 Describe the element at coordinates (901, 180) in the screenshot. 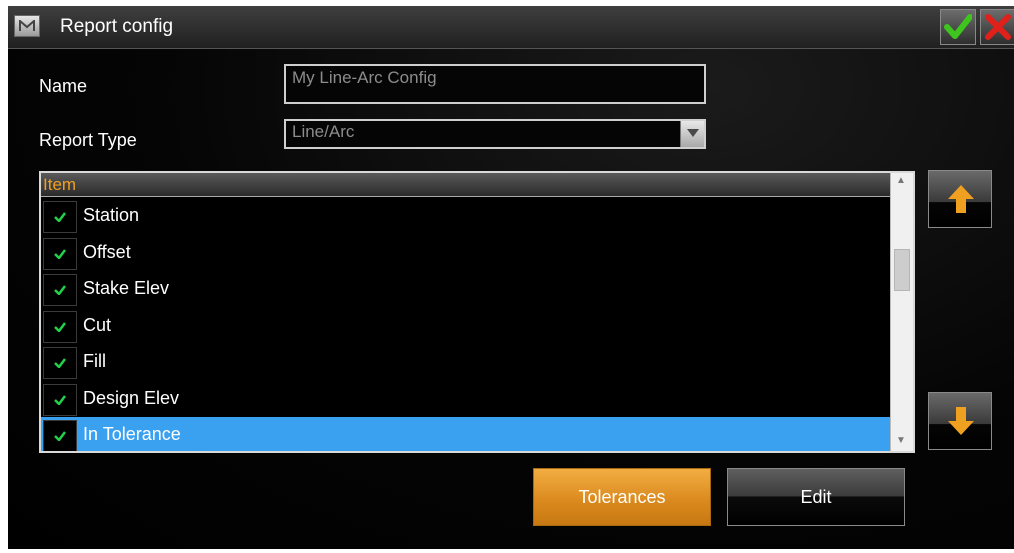

I see `scroll-up-arrow-icon: ▲` at that location.